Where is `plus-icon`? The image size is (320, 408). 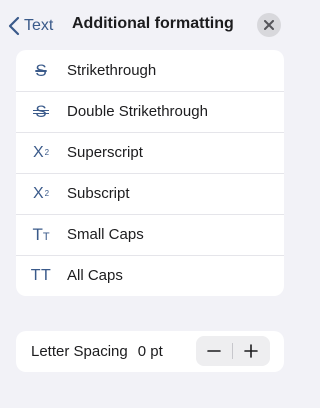
plus-icon is located at coordinates (251, 351).